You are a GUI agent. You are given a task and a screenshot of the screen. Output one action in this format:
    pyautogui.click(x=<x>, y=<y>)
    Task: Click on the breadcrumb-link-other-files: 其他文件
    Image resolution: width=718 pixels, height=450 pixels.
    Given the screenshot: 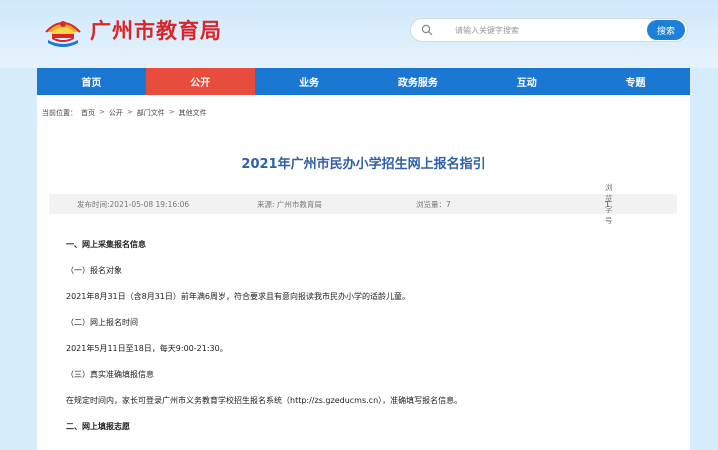 What is the action you would take?
    pyautogui.click(x=193, y=113)
    